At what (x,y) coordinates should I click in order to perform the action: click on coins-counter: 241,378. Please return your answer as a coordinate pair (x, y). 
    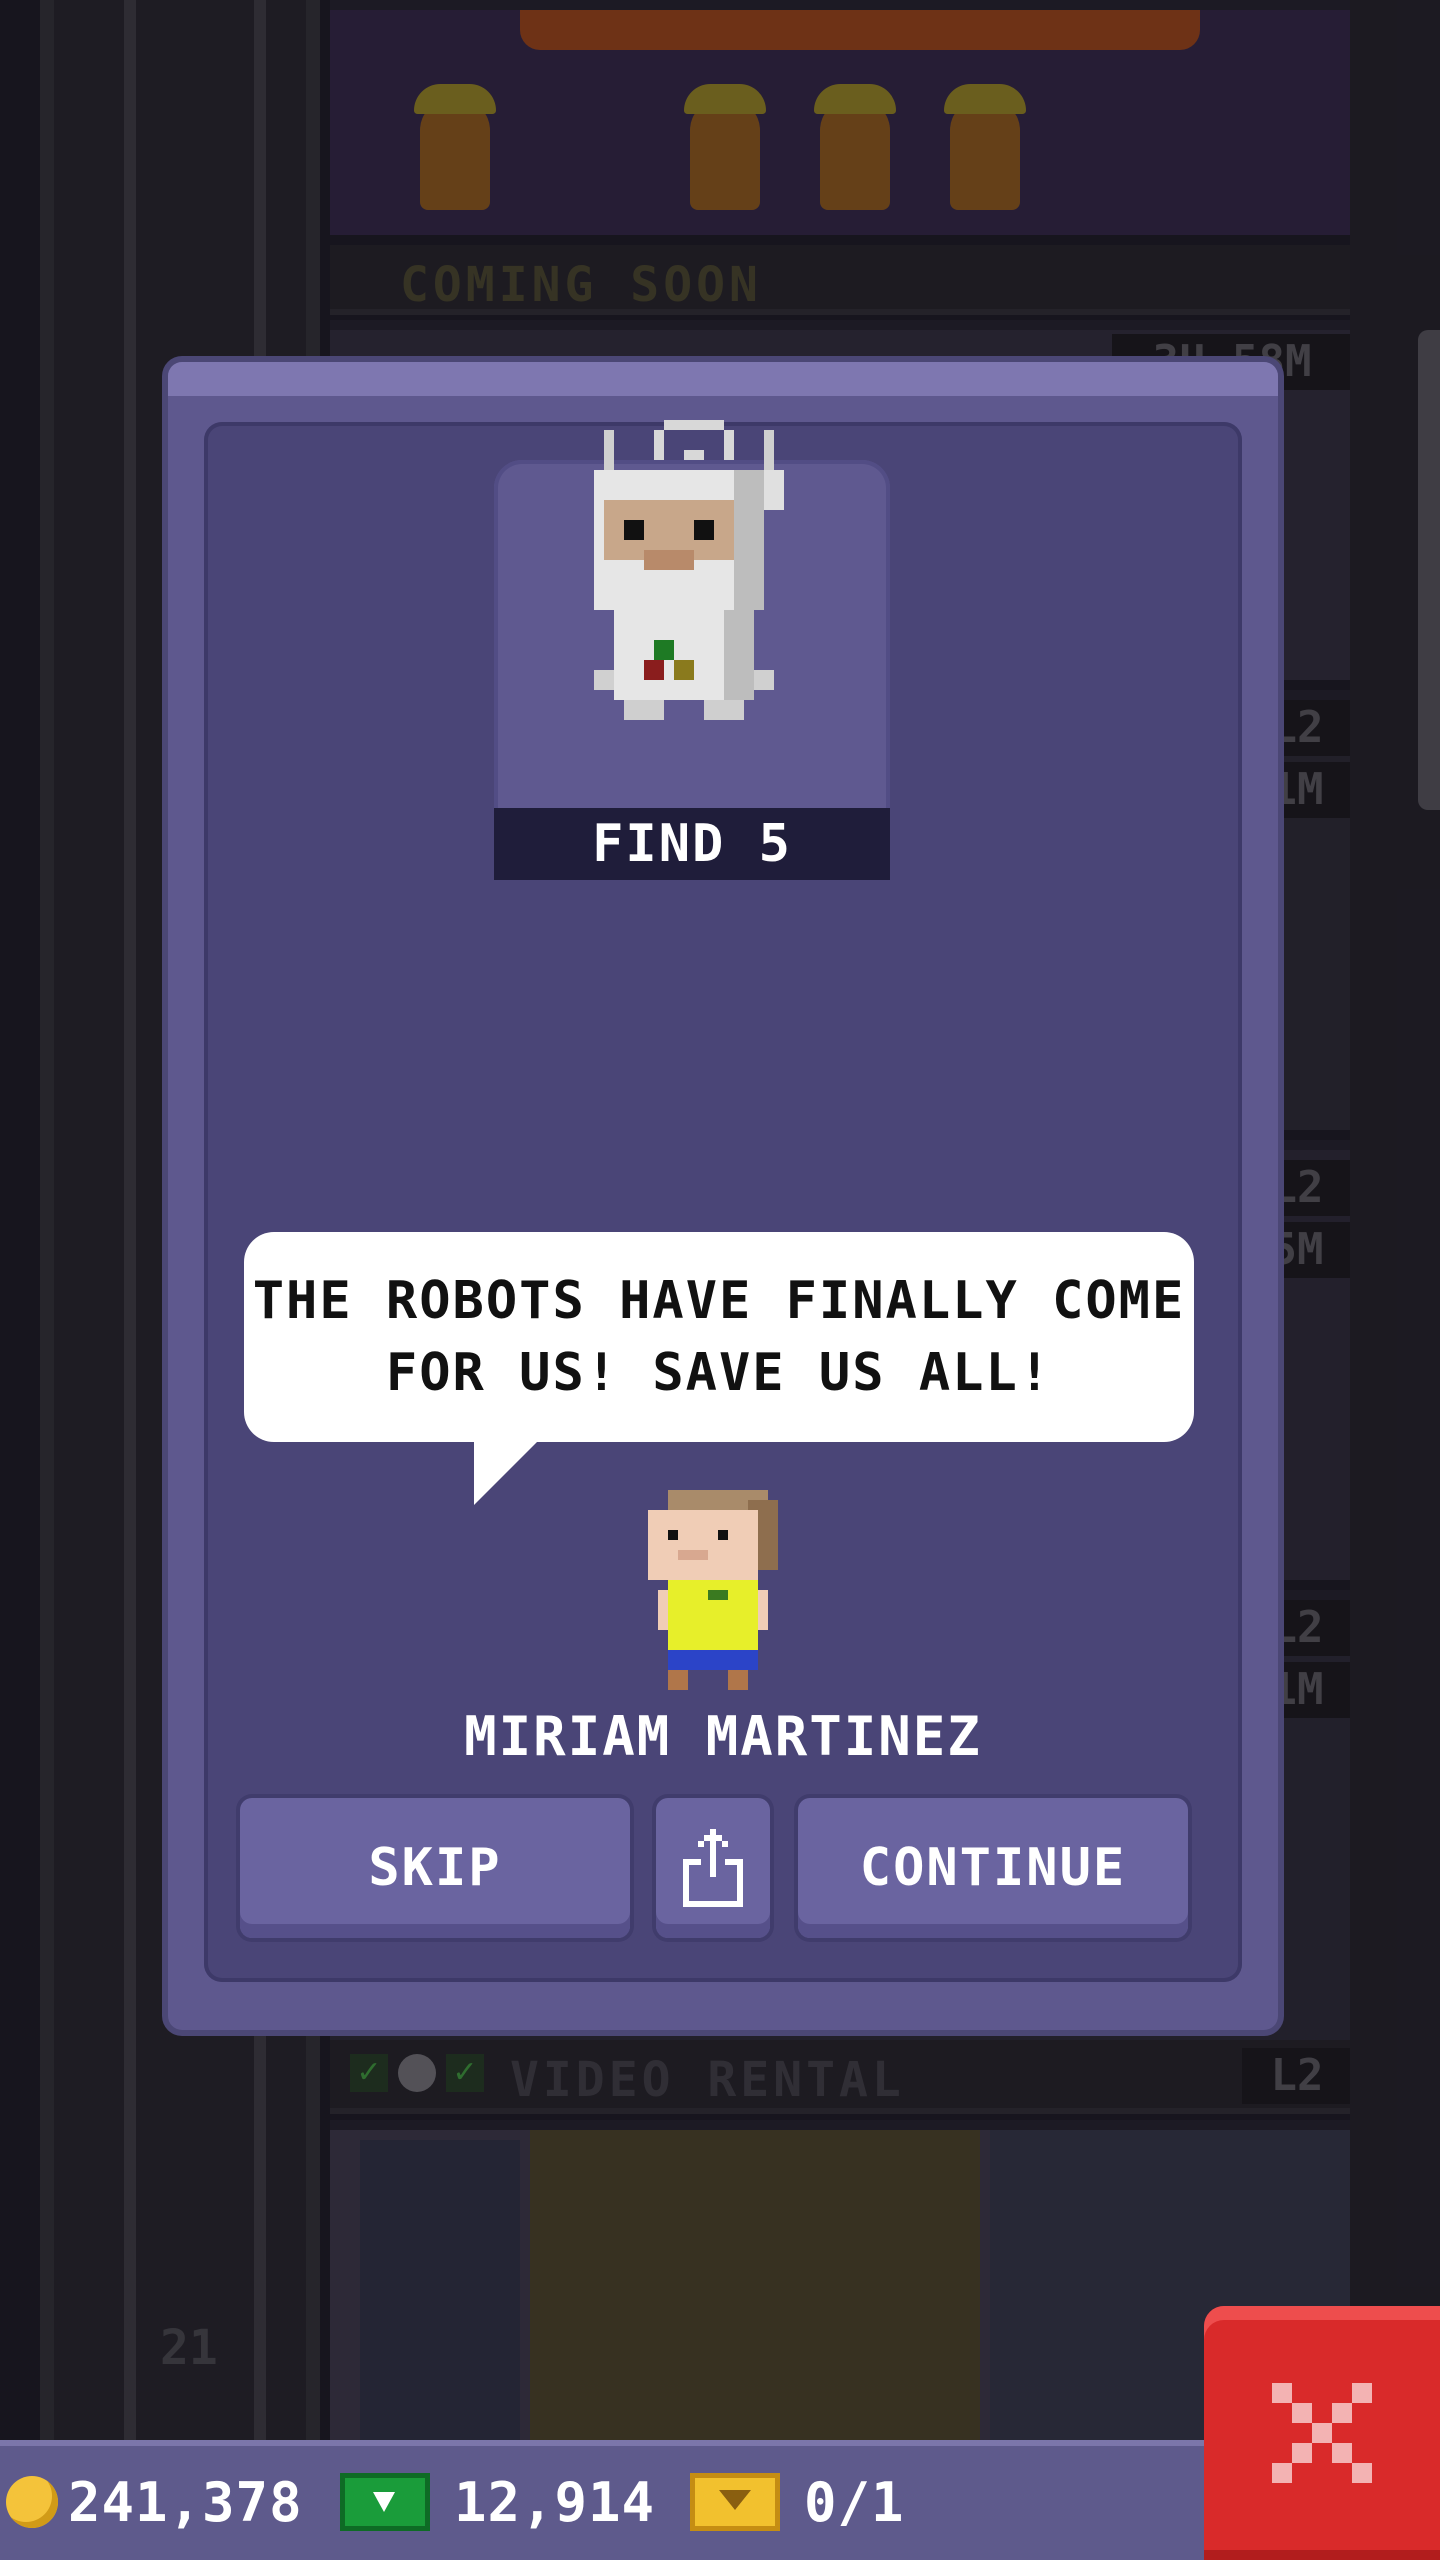
    Looking at the image, I should click on (154, 2502).